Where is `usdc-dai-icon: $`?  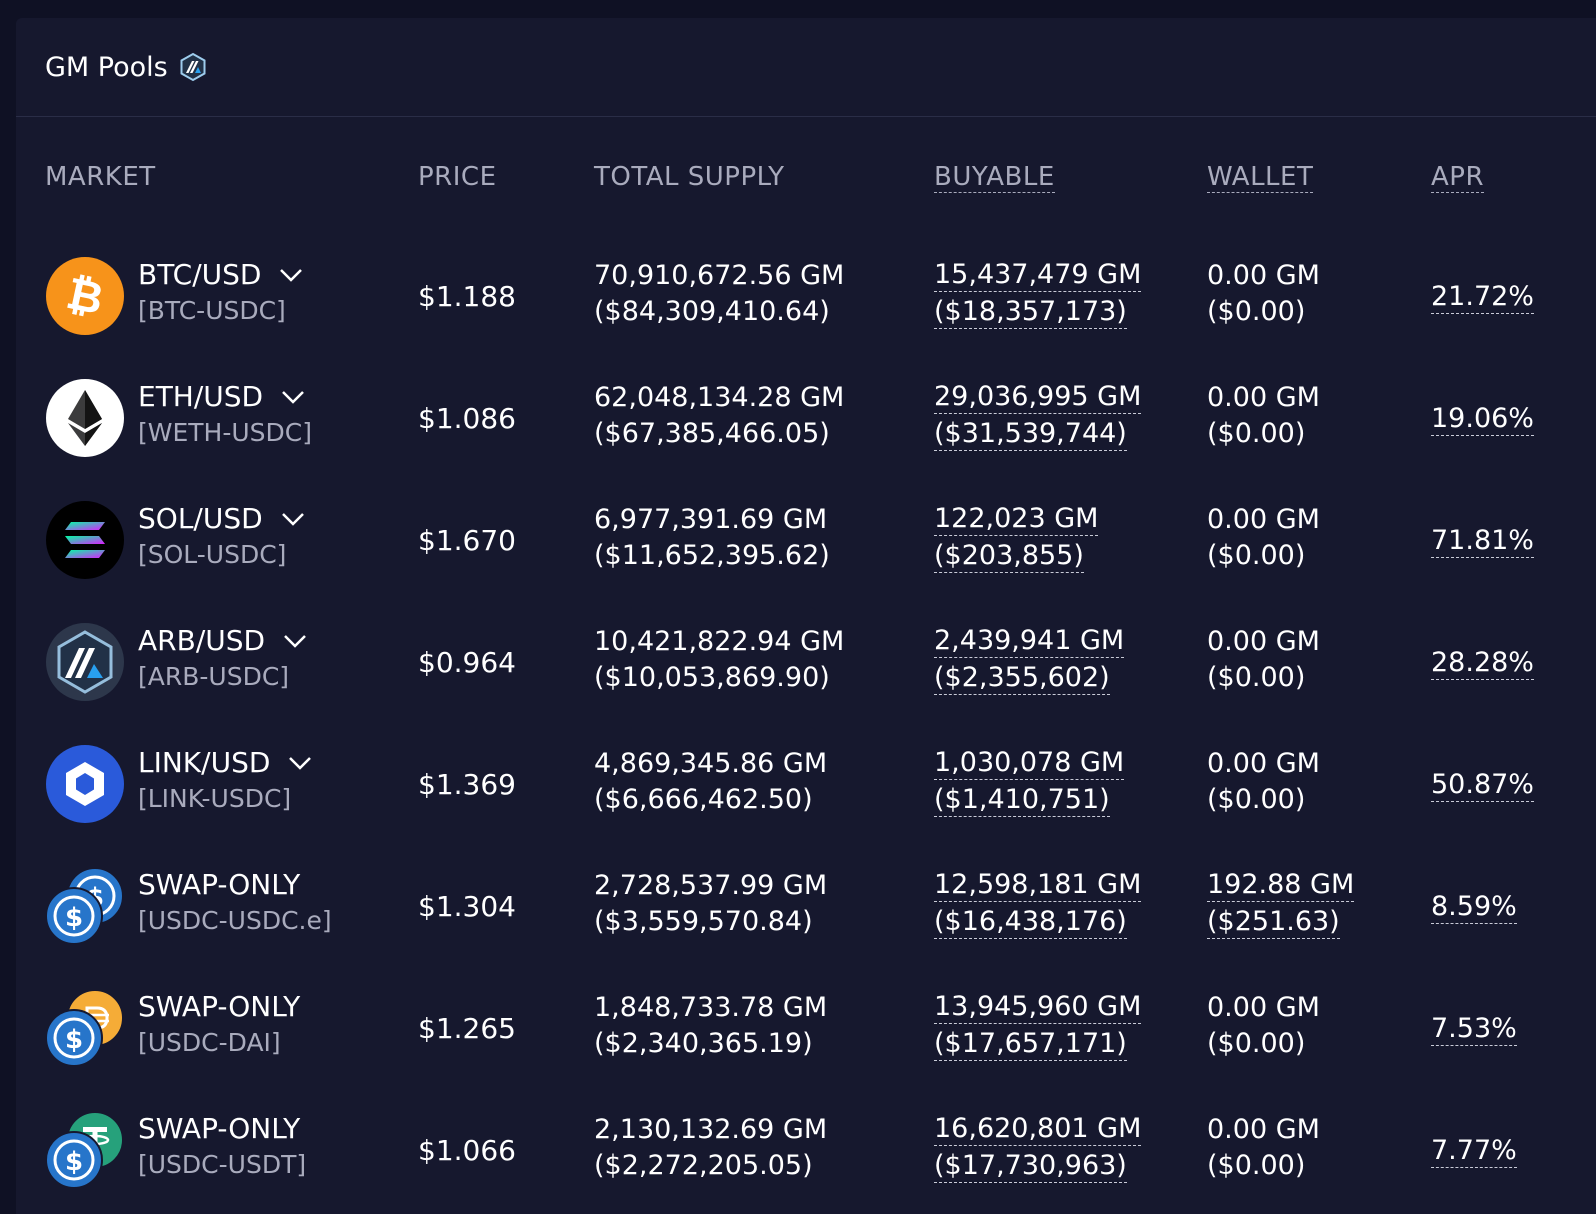
usdc-dai-icon: $ is located at coordinates (84, 1028).